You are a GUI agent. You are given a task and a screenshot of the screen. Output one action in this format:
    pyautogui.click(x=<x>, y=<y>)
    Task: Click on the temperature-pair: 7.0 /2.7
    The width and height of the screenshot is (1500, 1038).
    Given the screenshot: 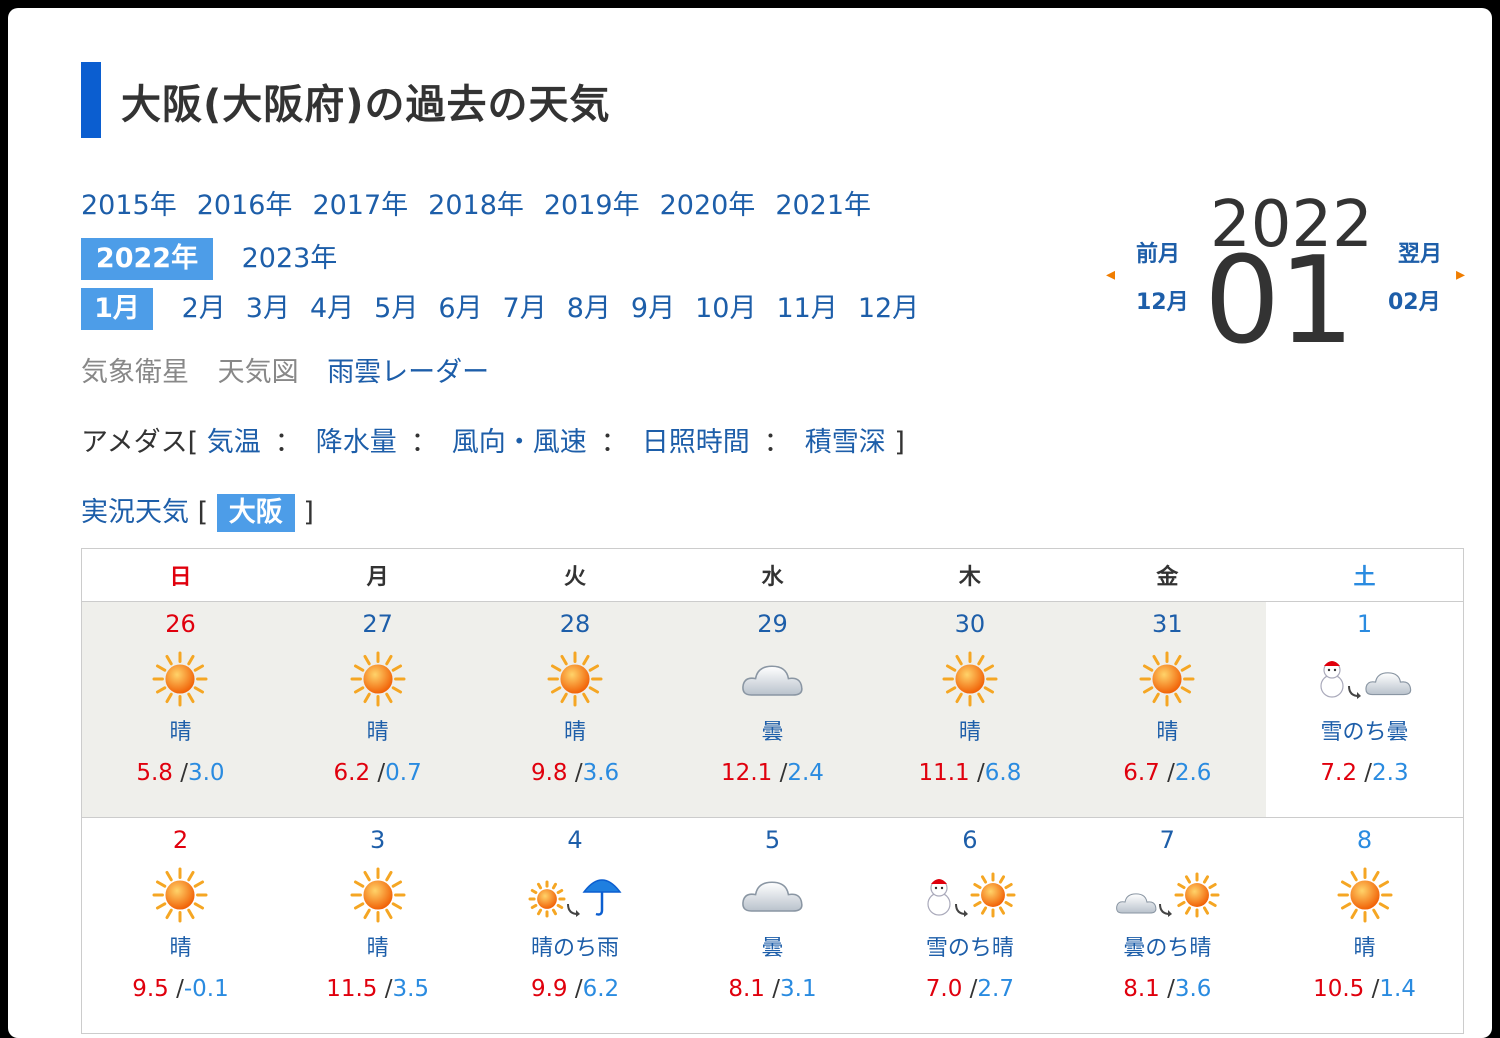 What is the action you would take?
    pyautogui.click(x=969, y=989)
    